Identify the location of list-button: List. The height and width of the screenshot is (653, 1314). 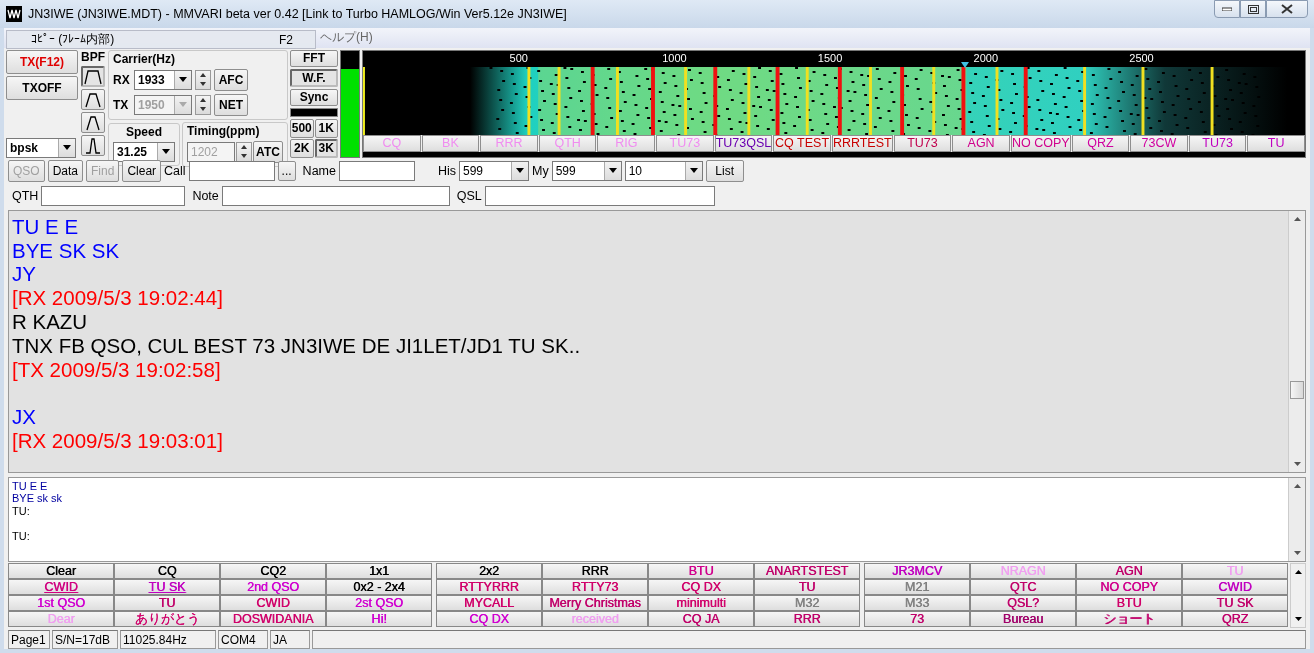
(724, 170).